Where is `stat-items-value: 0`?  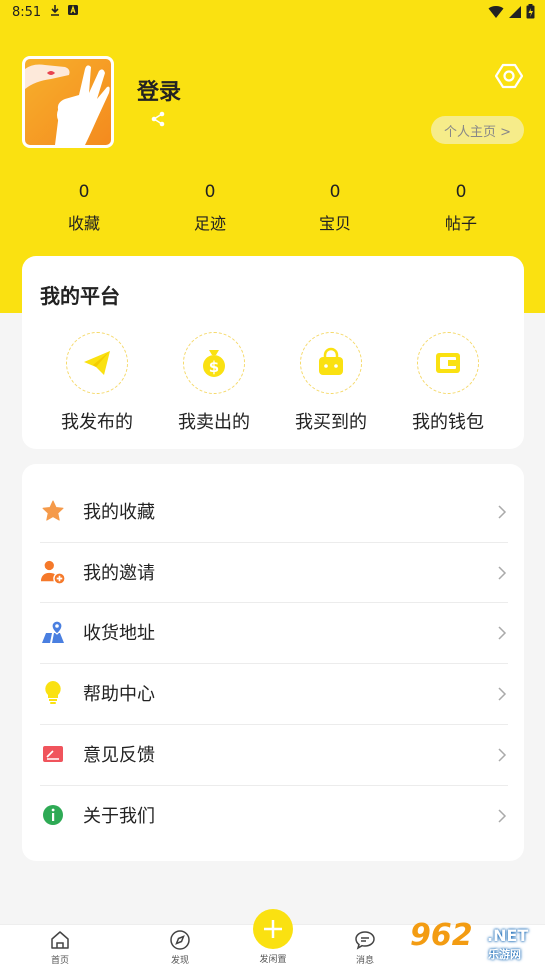
stat-items-value: 0 is located at coordinates (335, 192).